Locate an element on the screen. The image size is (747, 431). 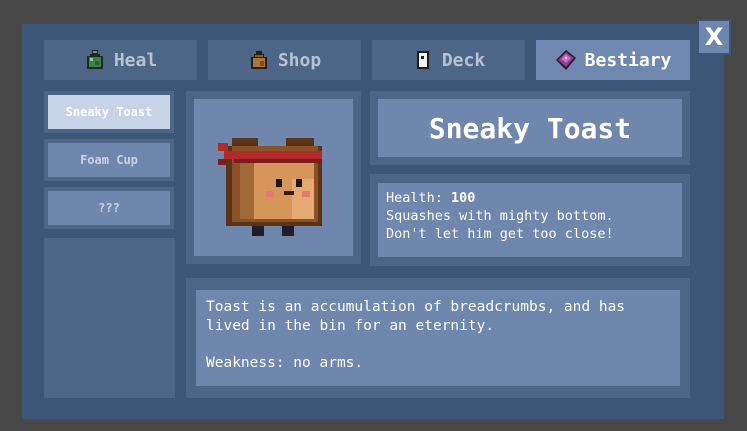
sidebar-item-unknown: ??? is located at coordinates (109, 208).